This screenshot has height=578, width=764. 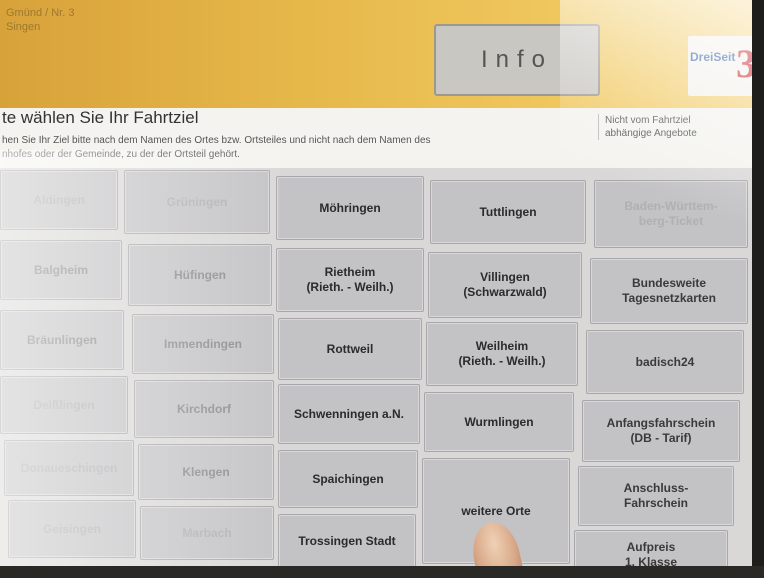 What do you see at coordinates (100, 117) in the screenshot?
I see `page-title: te wählen Sie Ihr Fahrtziel` at bounding box center [100, 117].